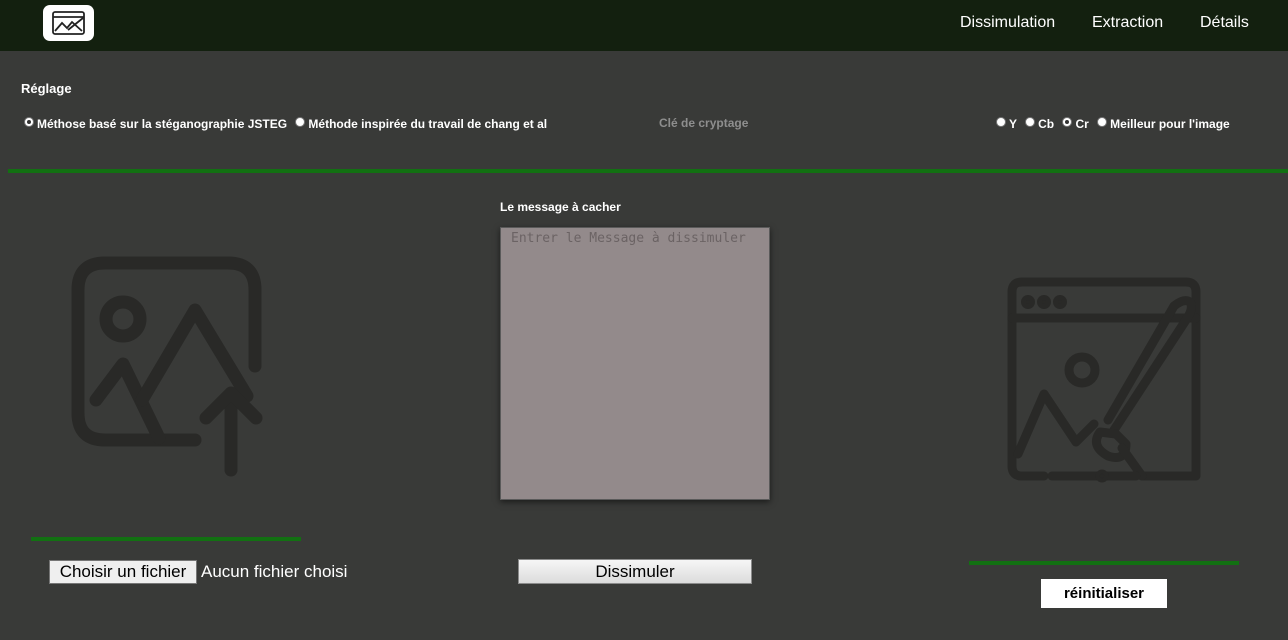 The width and height of the screenshot is (1288, 640). I want to click on channel-options: Y Cb Cr Meilleur pour l'image, so click(1113, 124).